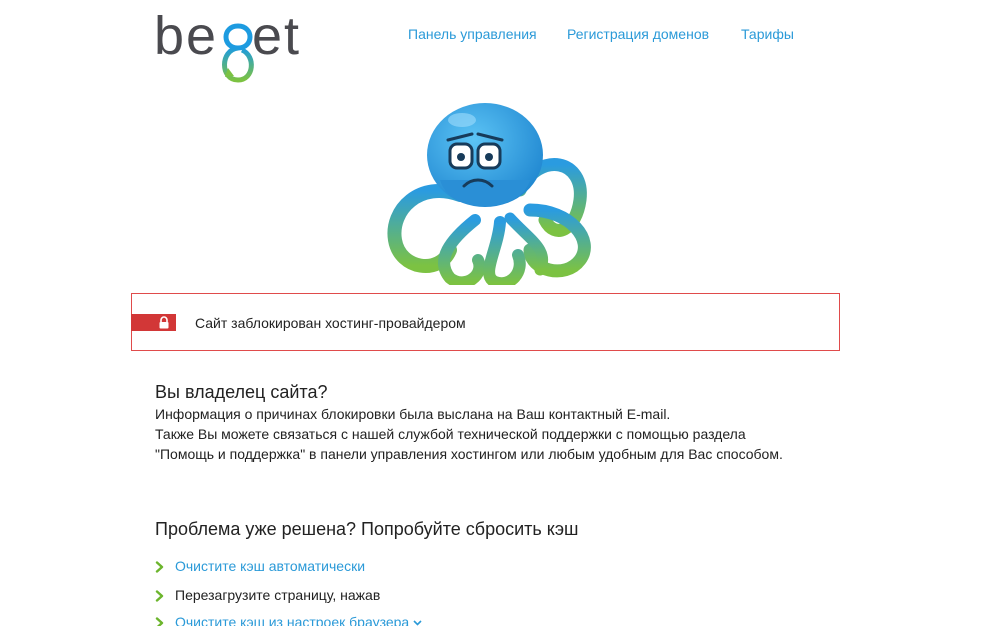 Image resolution: width=1000 pixels, height=626 pixels. What do you see at coordinates (472, 34) in the screenshot?
I see `nav-link-control-panel: Панель управления` at bounding box center [472, 34].